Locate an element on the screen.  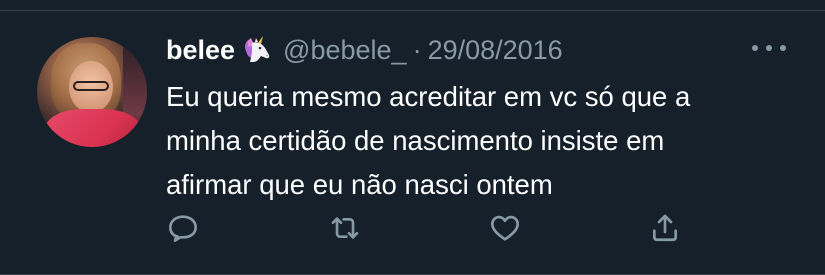
retweet-icon is located at coordinates (345, 228).